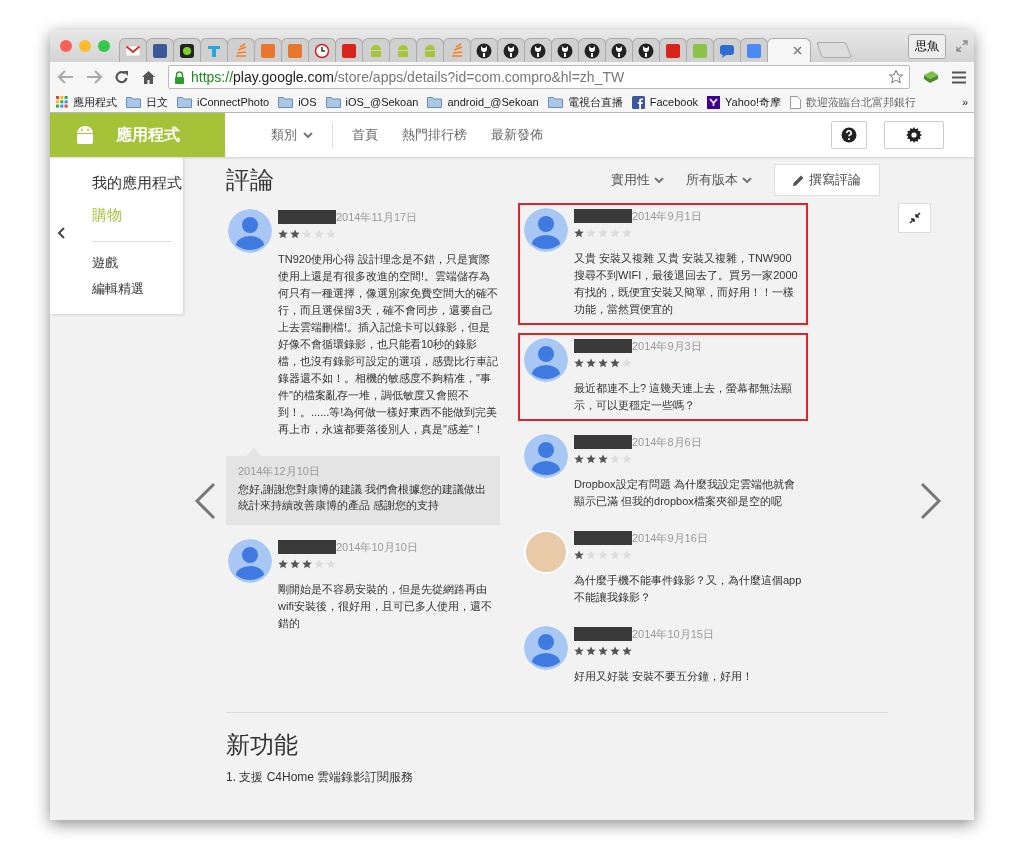 Image resolution: width=1024 pixels, height=856 pixels. Describe the element at coordinates (665, 102) in the screenshot. I see `bookmark-item: Facebook` at that location.